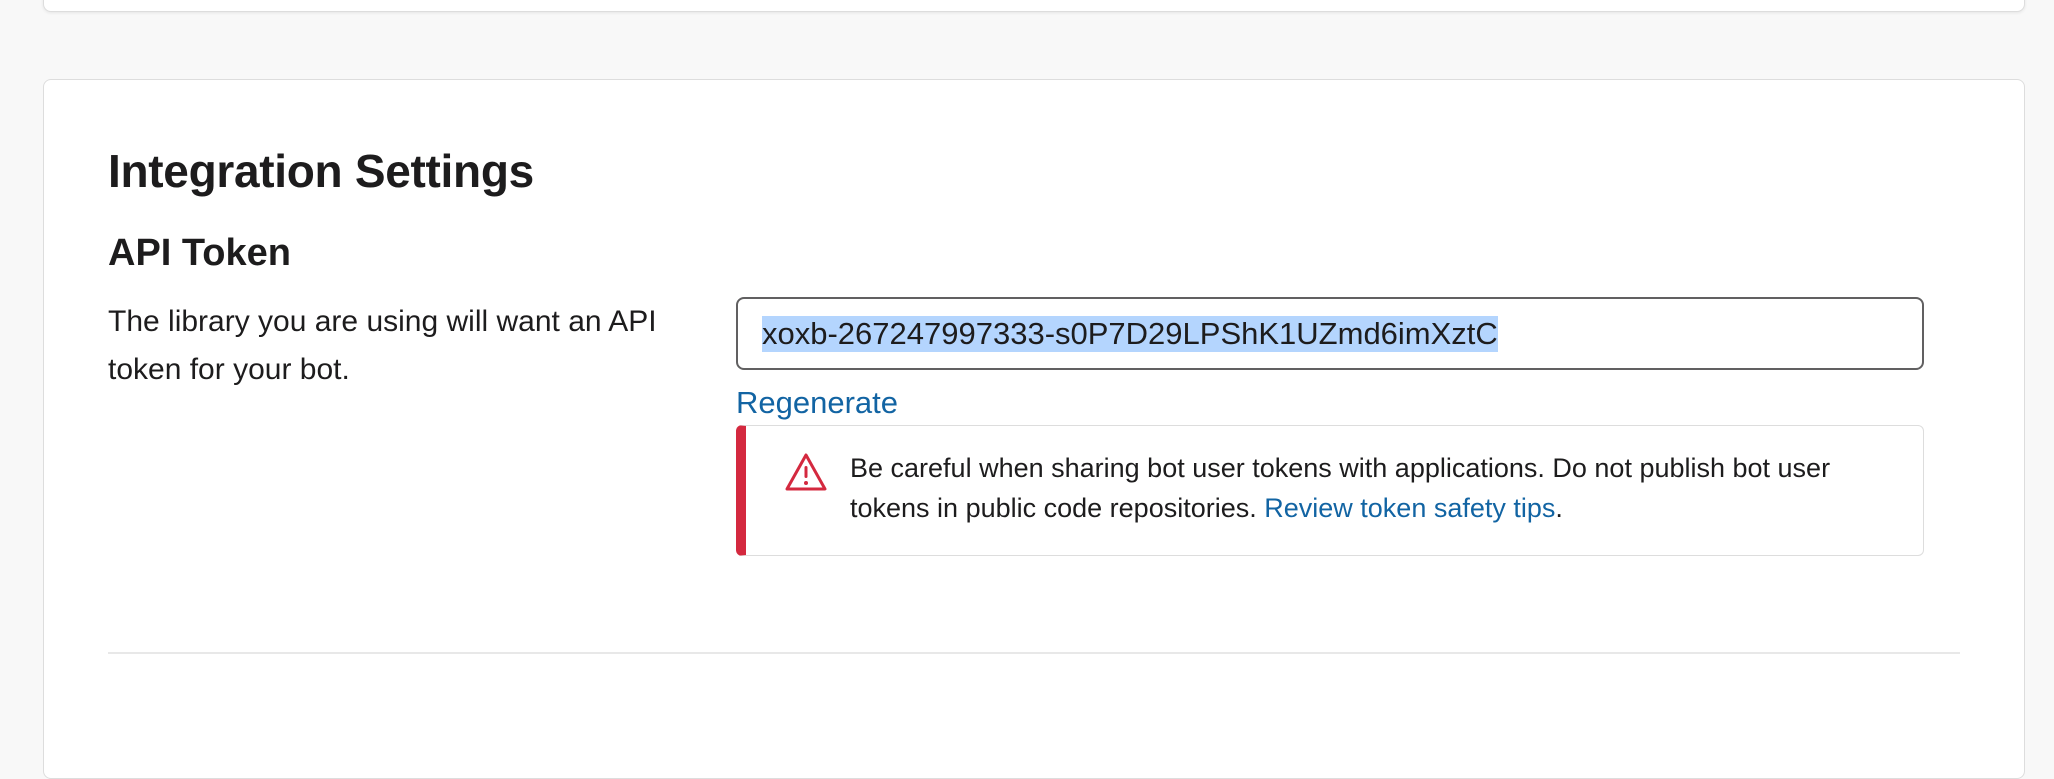 Image resolution: width=2054 pixels, height=779 pixels. What do you see at coordinates (817, 403) in the screenshot?
I see `regenerate-link: Regenerate` at bounding box center [817, 403].